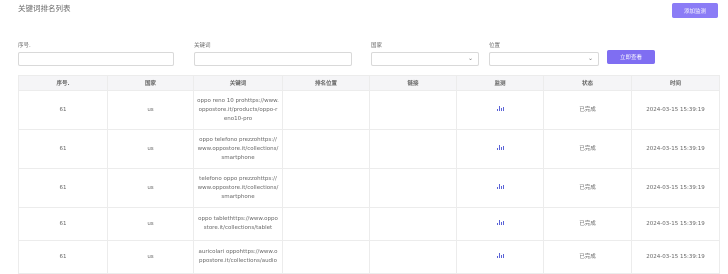  I want to click on column-header: 关键词, so click(238, 83).